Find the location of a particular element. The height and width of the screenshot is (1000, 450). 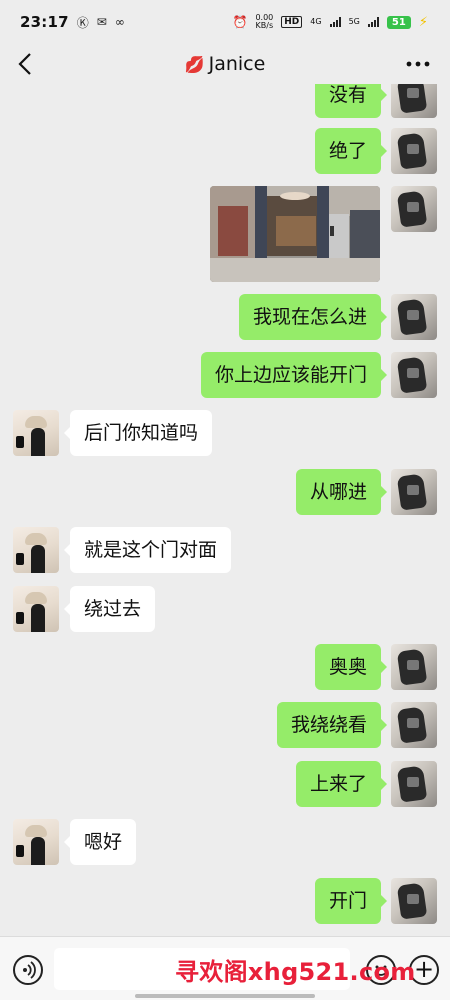

status-bar: 23:17 Ⓚ ✉ ∞ ⏰ 0.00 KB/s HD 4G 5G 51 ⚡ is located at coordinates (225, 22).